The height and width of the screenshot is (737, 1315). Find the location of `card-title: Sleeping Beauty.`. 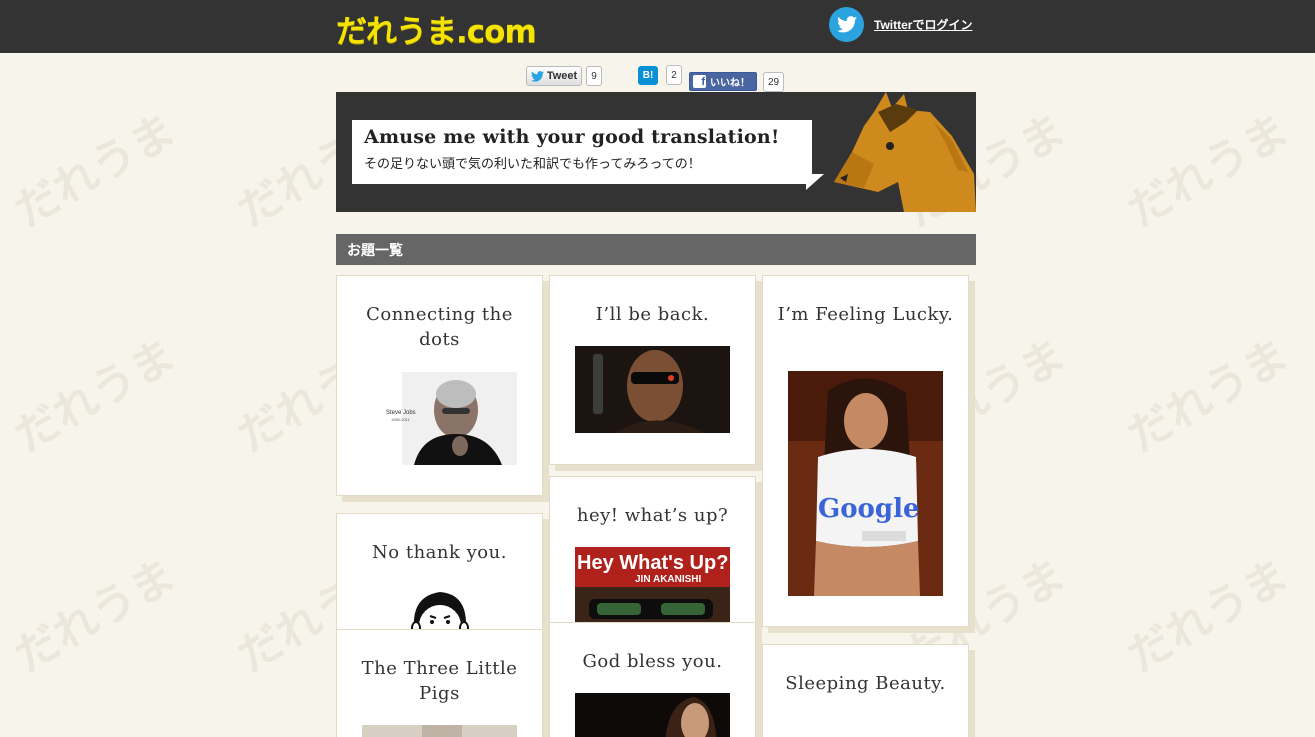

card-title: Sleeping Beauty. is located at coordinates (865, 683).